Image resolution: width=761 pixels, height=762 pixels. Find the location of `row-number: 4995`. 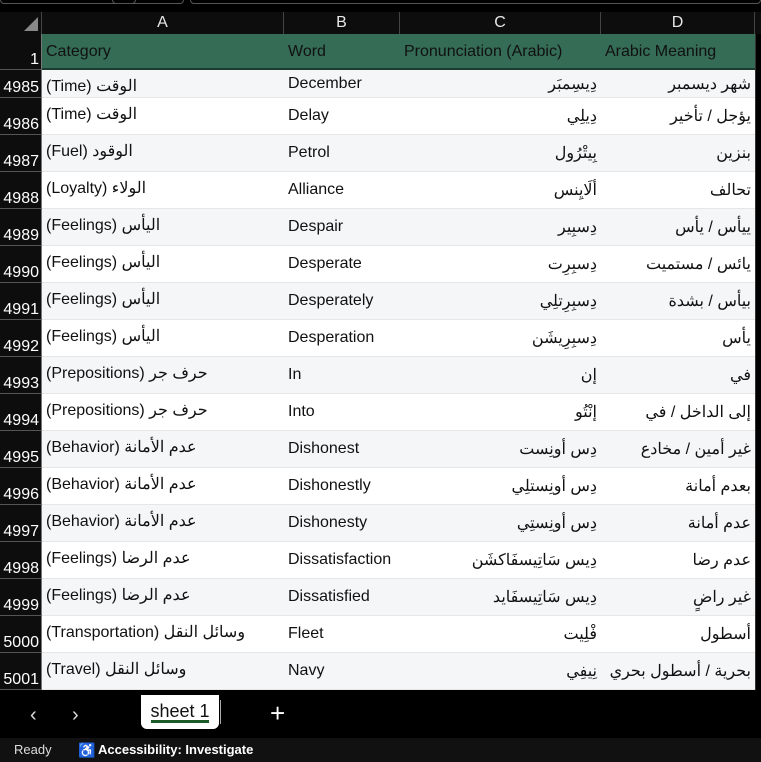

row-number: 4995 is located at coordinates (21, 449).